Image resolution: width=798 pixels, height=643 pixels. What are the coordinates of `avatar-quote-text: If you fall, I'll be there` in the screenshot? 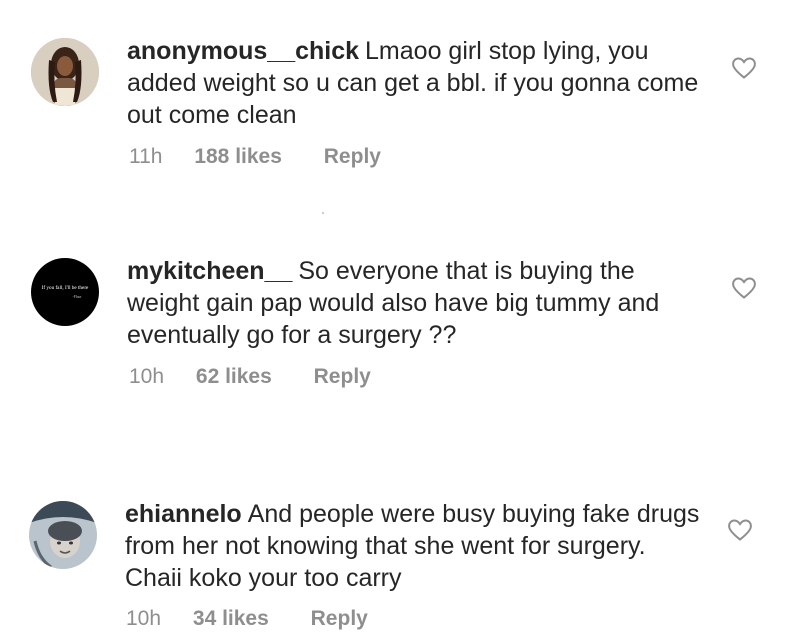 It's located at (65, 287).